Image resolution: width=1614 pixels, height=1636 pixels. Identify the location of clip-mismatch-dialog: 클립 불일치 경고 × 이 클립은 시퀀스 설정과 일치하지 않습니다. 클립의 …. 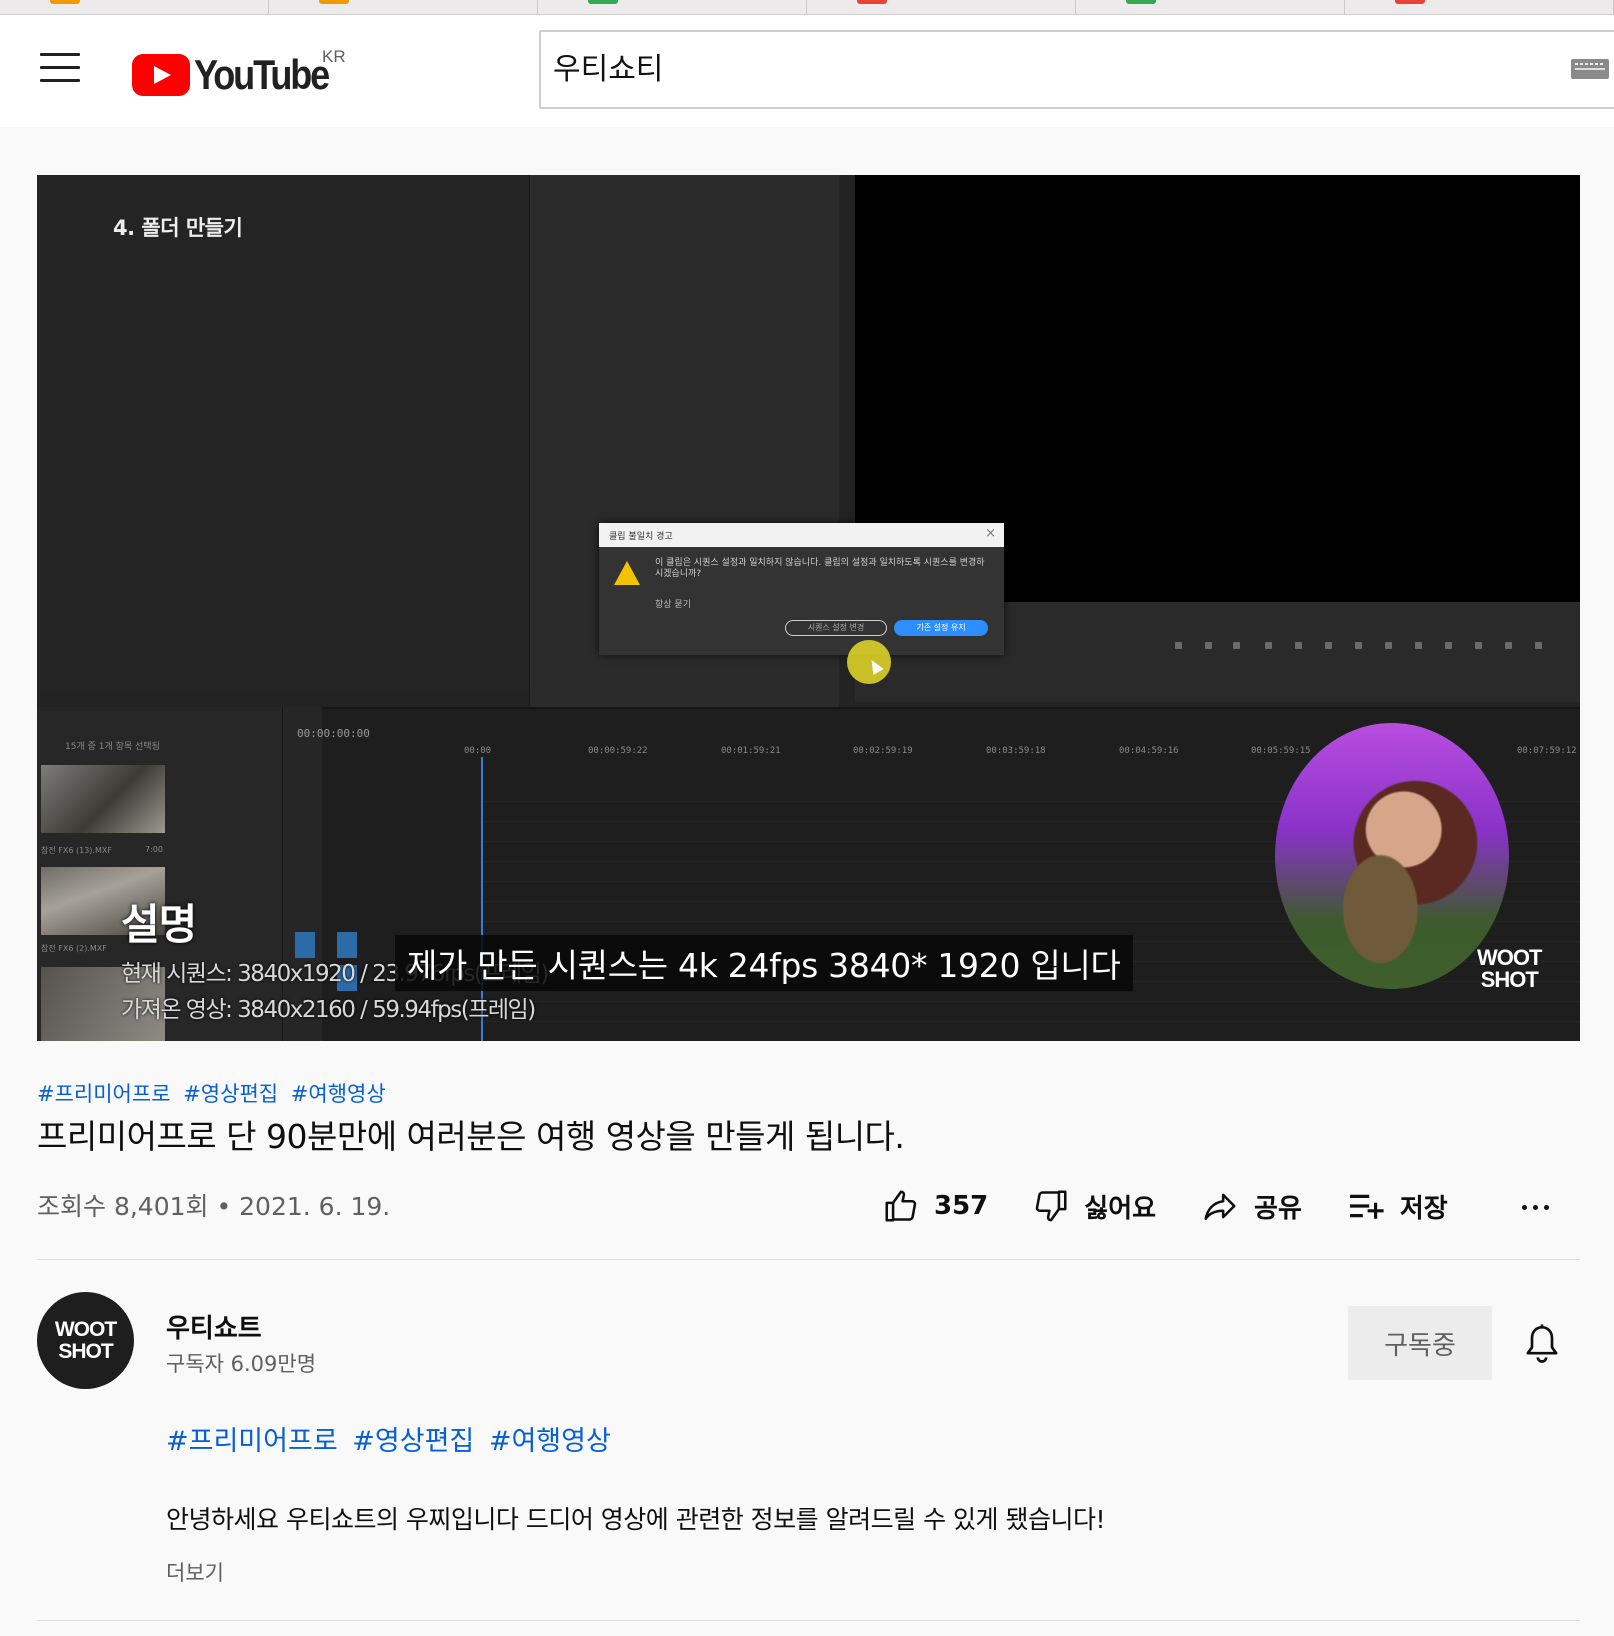
(801, 589).